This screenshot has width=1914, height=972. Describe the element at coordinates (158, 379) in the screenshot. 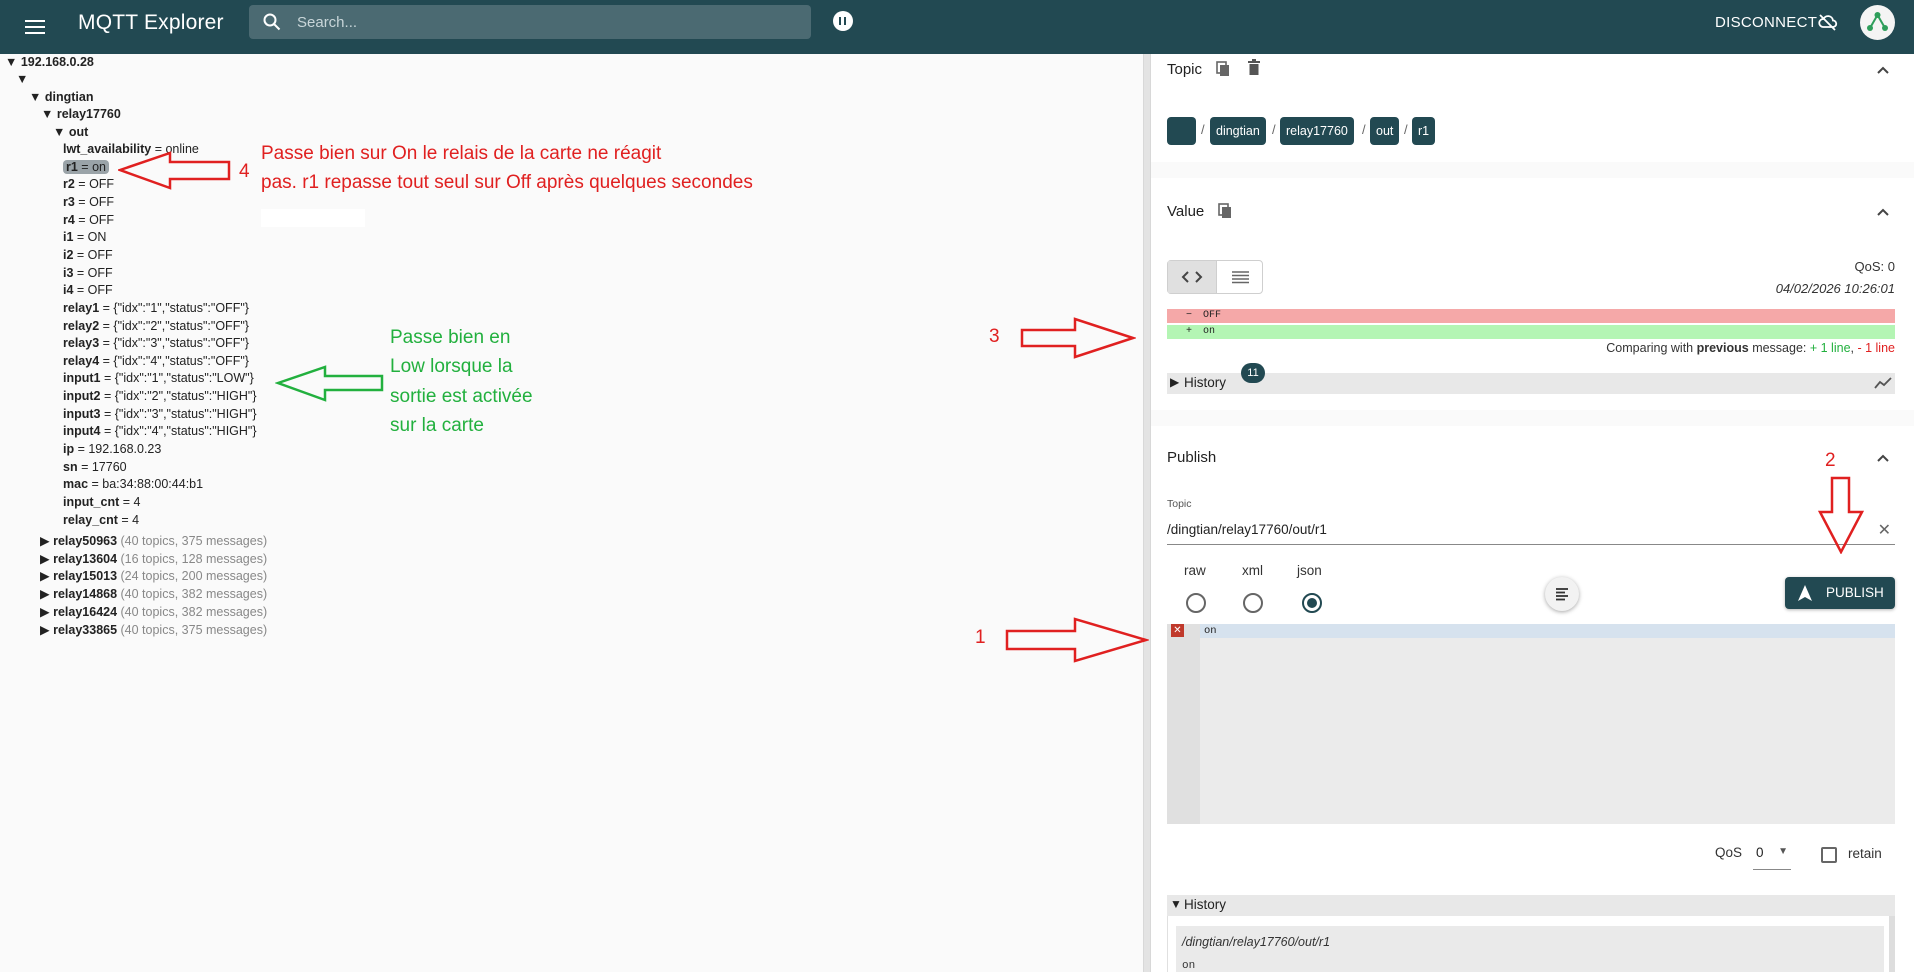

I see `tree-leaf-input1: input1 = {"idx":"1","status":"LOW"}` at that location.